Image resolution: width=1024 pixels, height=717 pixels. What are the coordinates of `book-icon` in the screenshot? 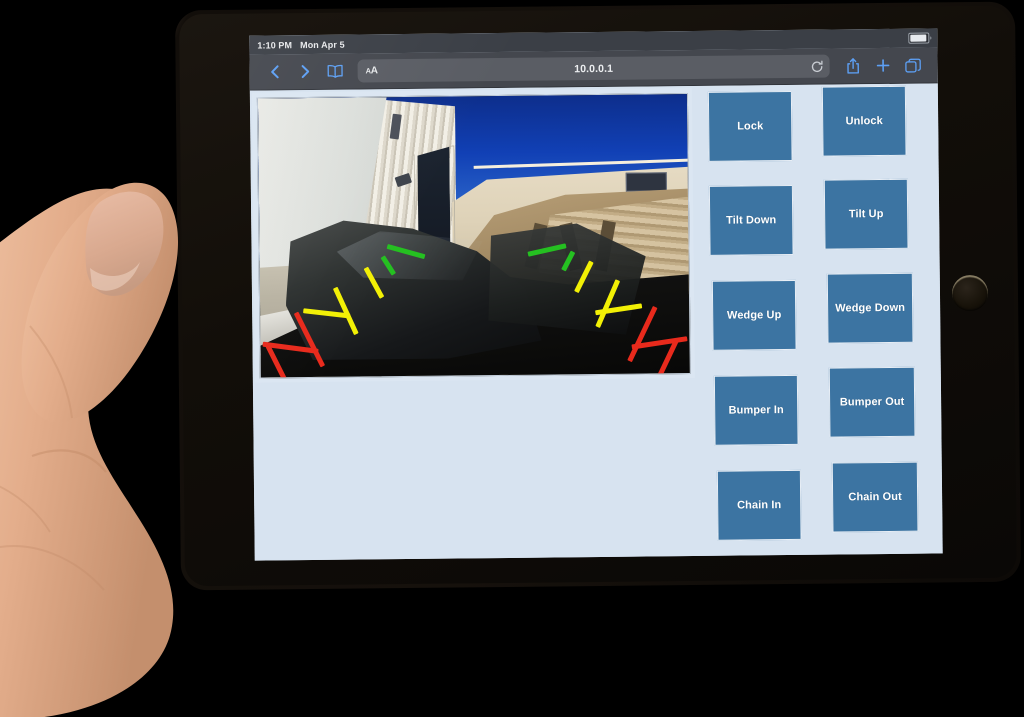 It's located at (334, 71).